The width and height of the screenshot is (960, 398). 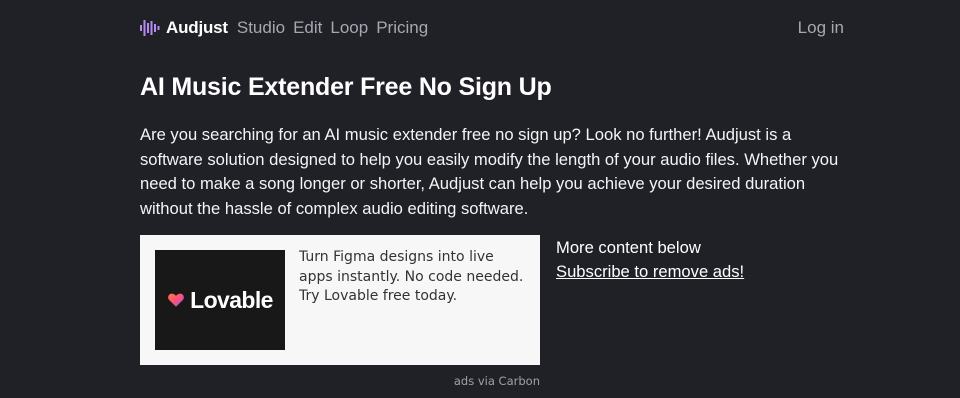 I want to click on page-title: AI Music Extender Free No Sign Up, so click(x=346, y=87).